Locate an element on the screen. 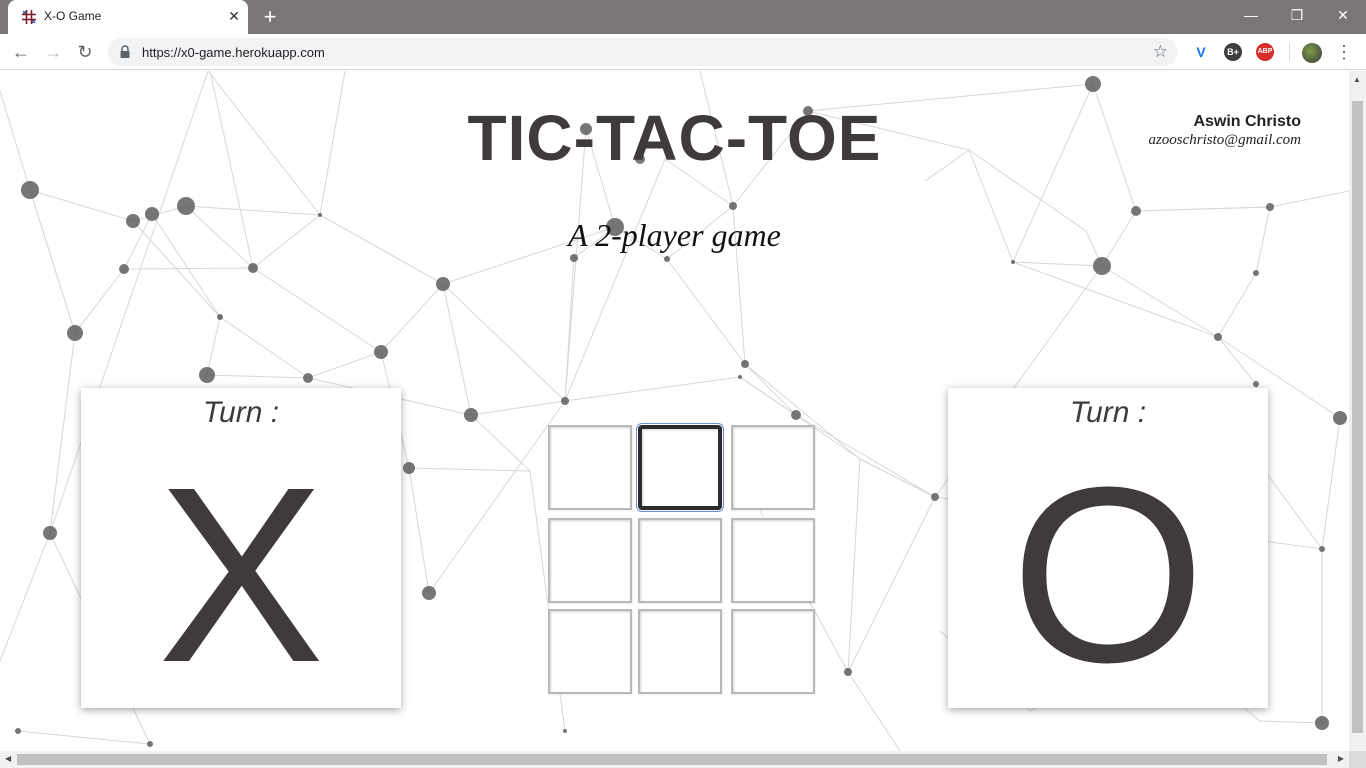  tab-close-icon: ✕ is located at coordinates (234, 16).